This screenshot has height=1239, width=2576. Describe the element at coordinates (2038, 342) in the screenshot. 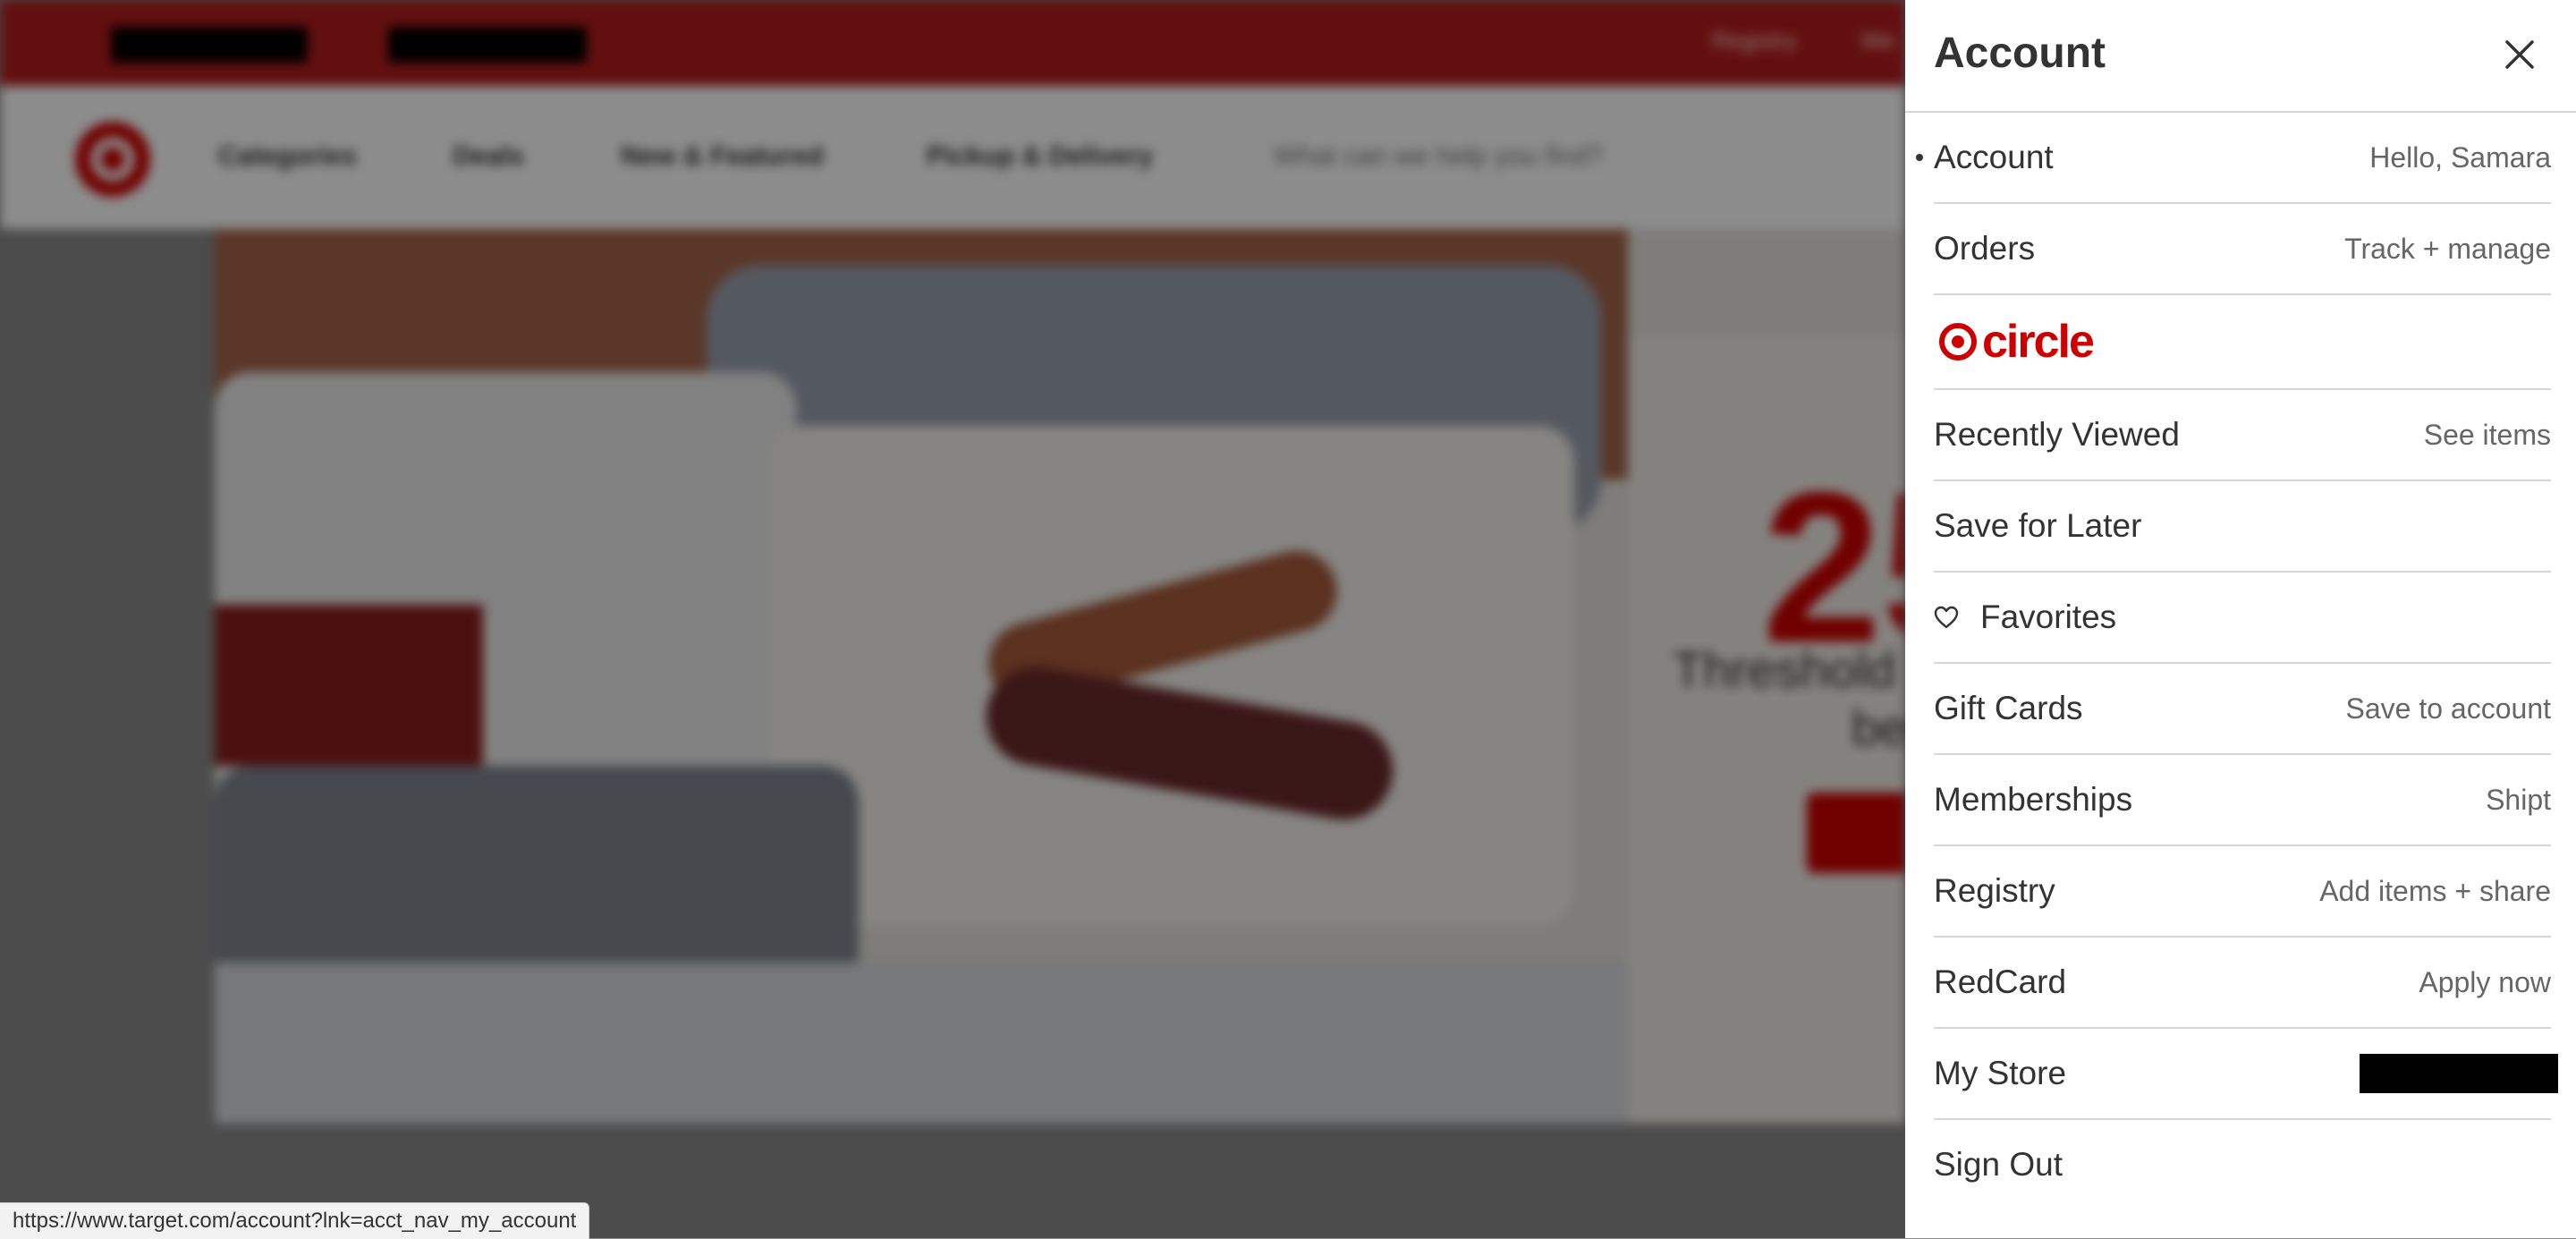

I see `circle-wordmark: circle` at that location.